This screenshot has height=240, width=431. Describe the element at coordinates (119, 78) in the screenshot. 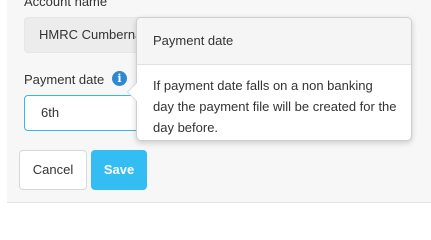

I see `info-icon: i` at that location.